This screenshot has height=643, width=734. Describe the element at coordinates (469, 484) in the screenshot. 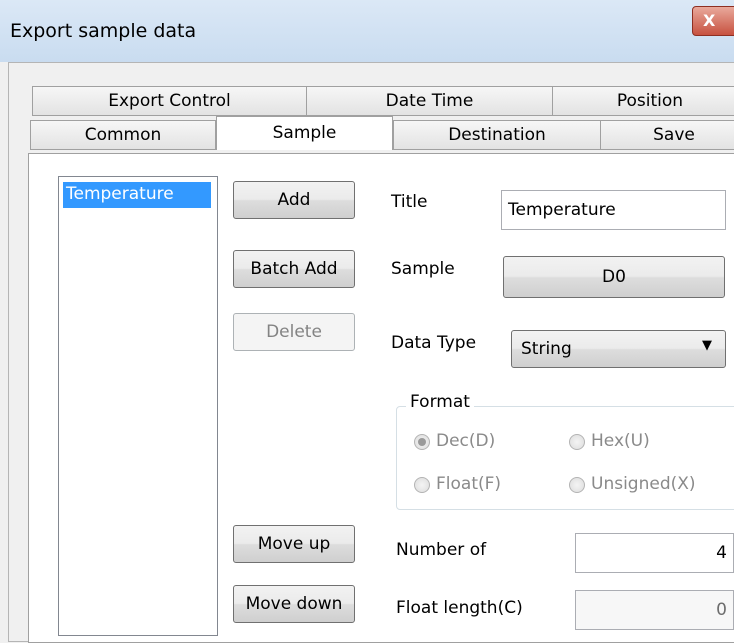

I see `radio-float-label: Float(F)` at that location.